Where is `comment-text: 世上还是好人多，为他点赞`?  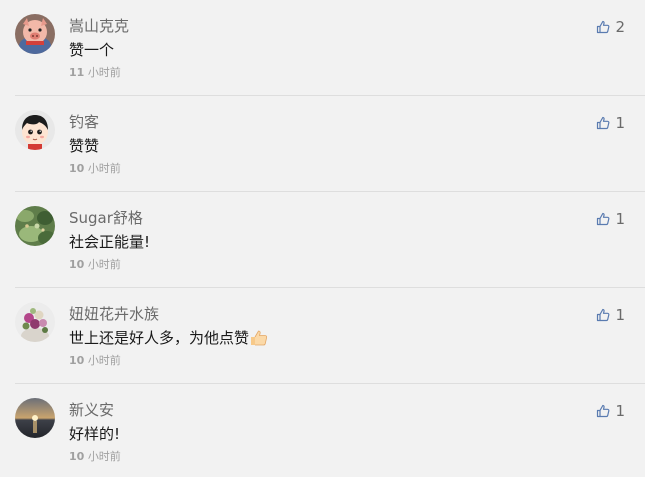
comment-text: 世上还是好人多，为他点赞 is located at coordinates (168, 339).